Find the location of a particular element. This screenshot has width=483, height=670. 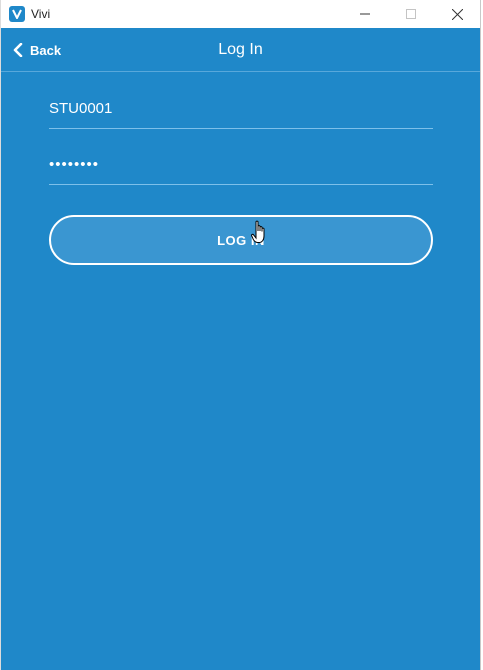

username-field is located at coordinates (241, 109).